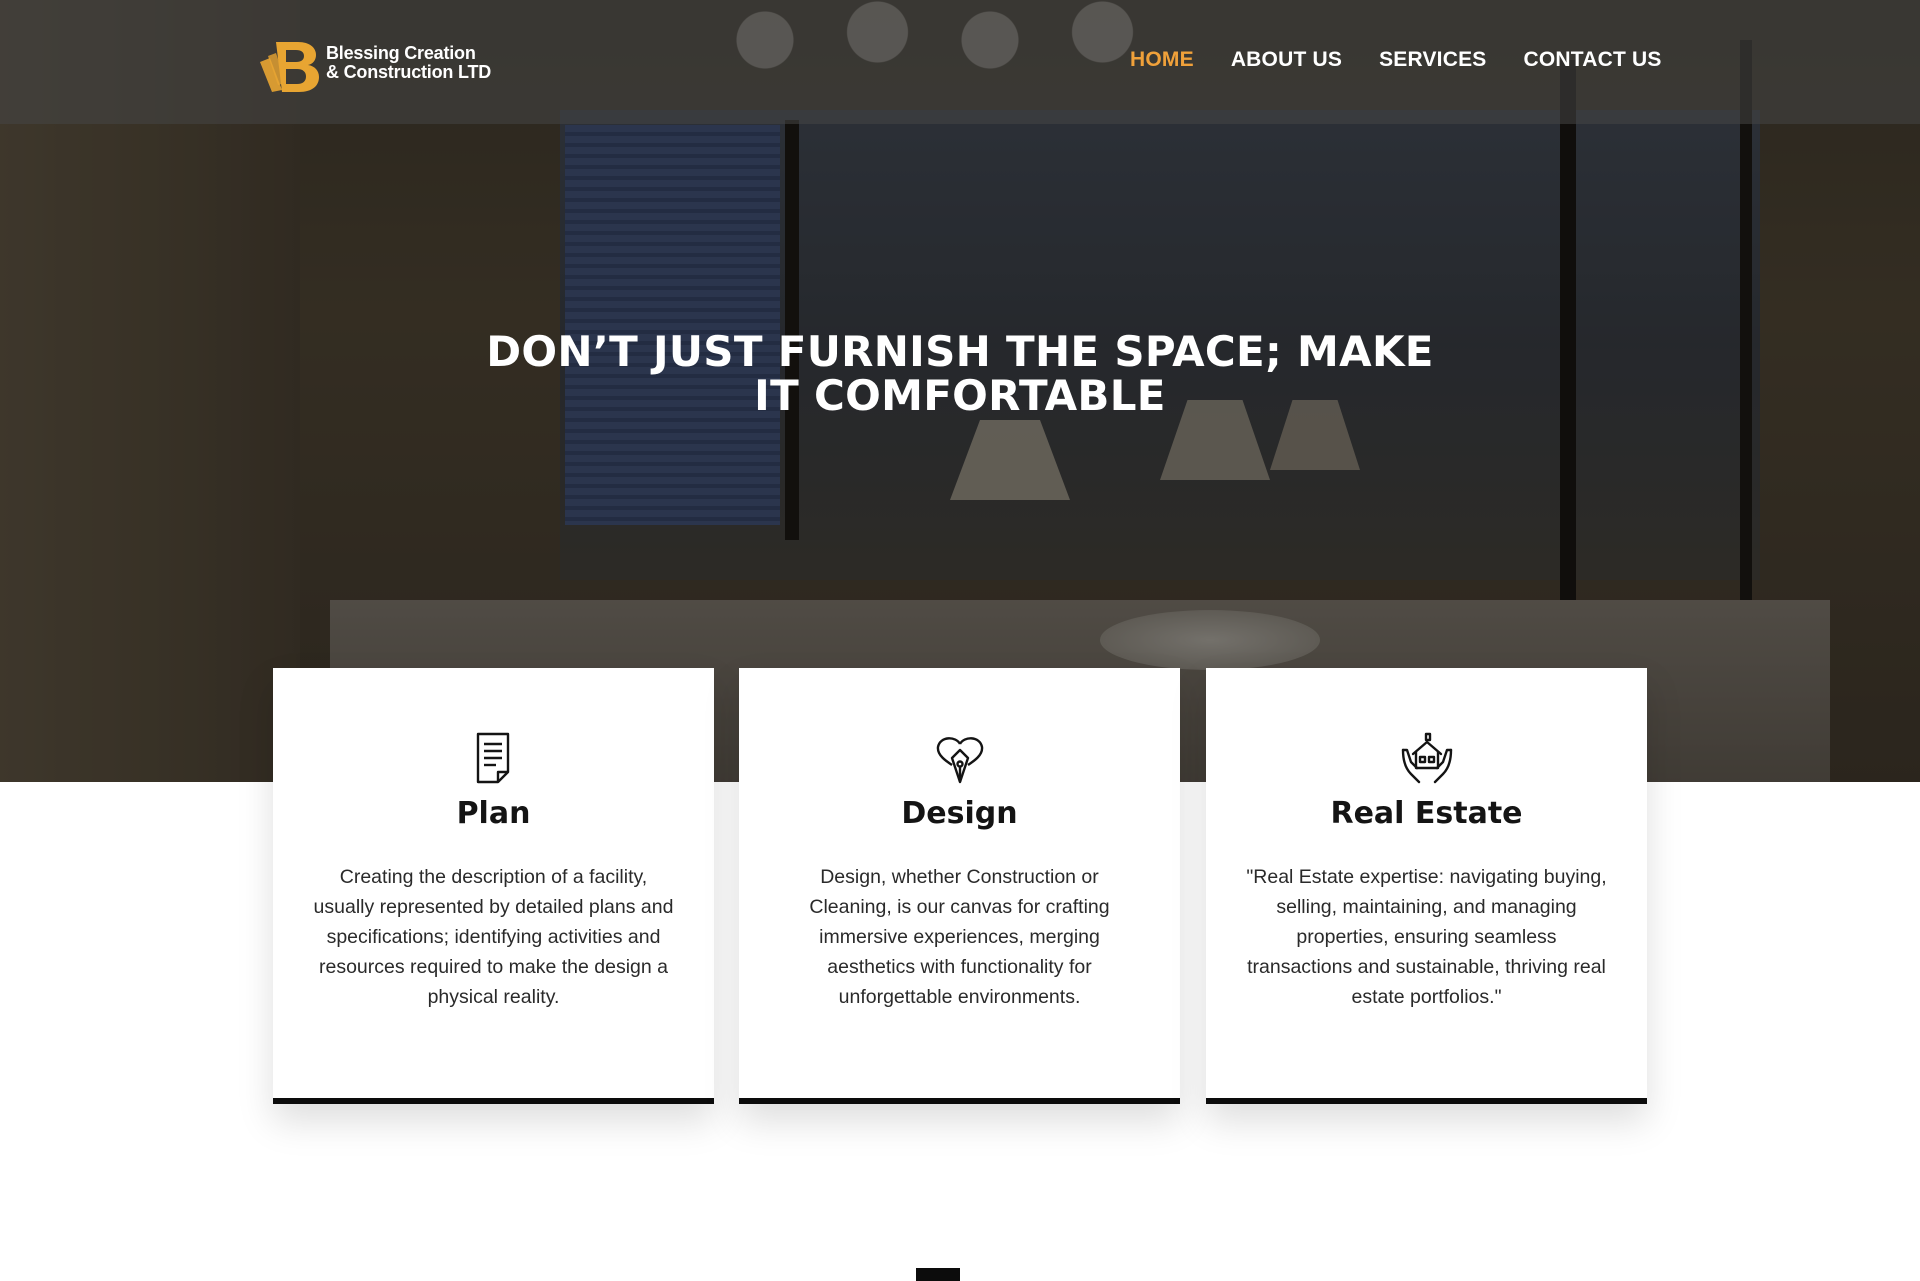  I want to click on logo-line-2: & Construction LTD, so click(409, 72).